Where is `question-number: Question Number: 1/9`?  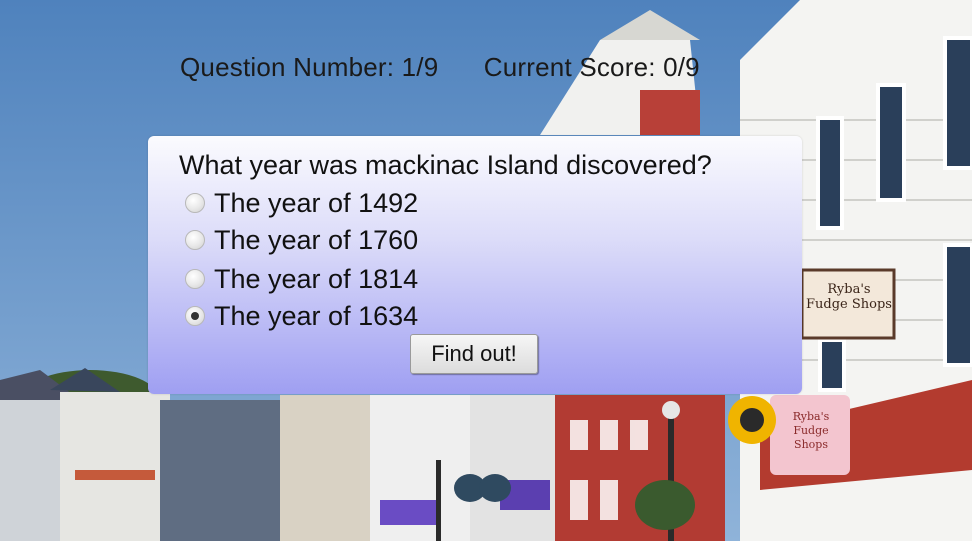
question-number: Question Number: 1/9 is located at coordinates (309, 67).